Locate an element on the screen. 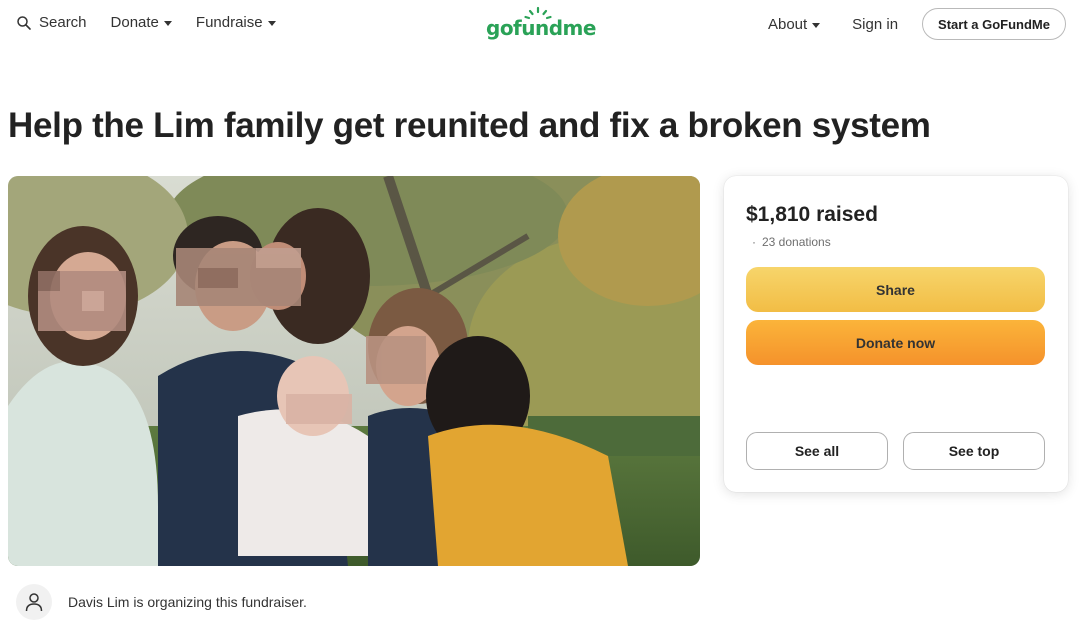 This screenshot has height=627, width=1080. search-link: Search is located at coordinates (51, 22).